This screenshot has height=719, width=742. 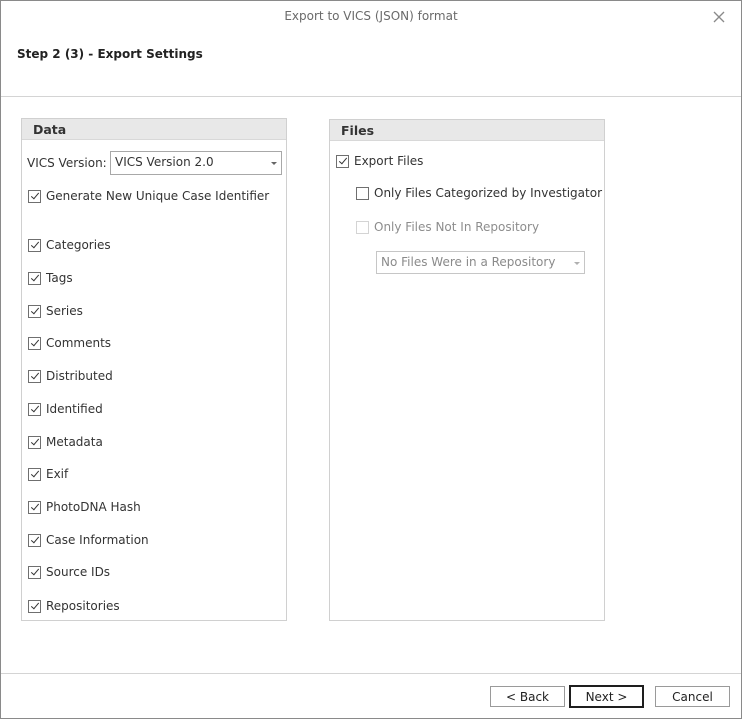 I want to click on close-button, so click(x=719, y=17).